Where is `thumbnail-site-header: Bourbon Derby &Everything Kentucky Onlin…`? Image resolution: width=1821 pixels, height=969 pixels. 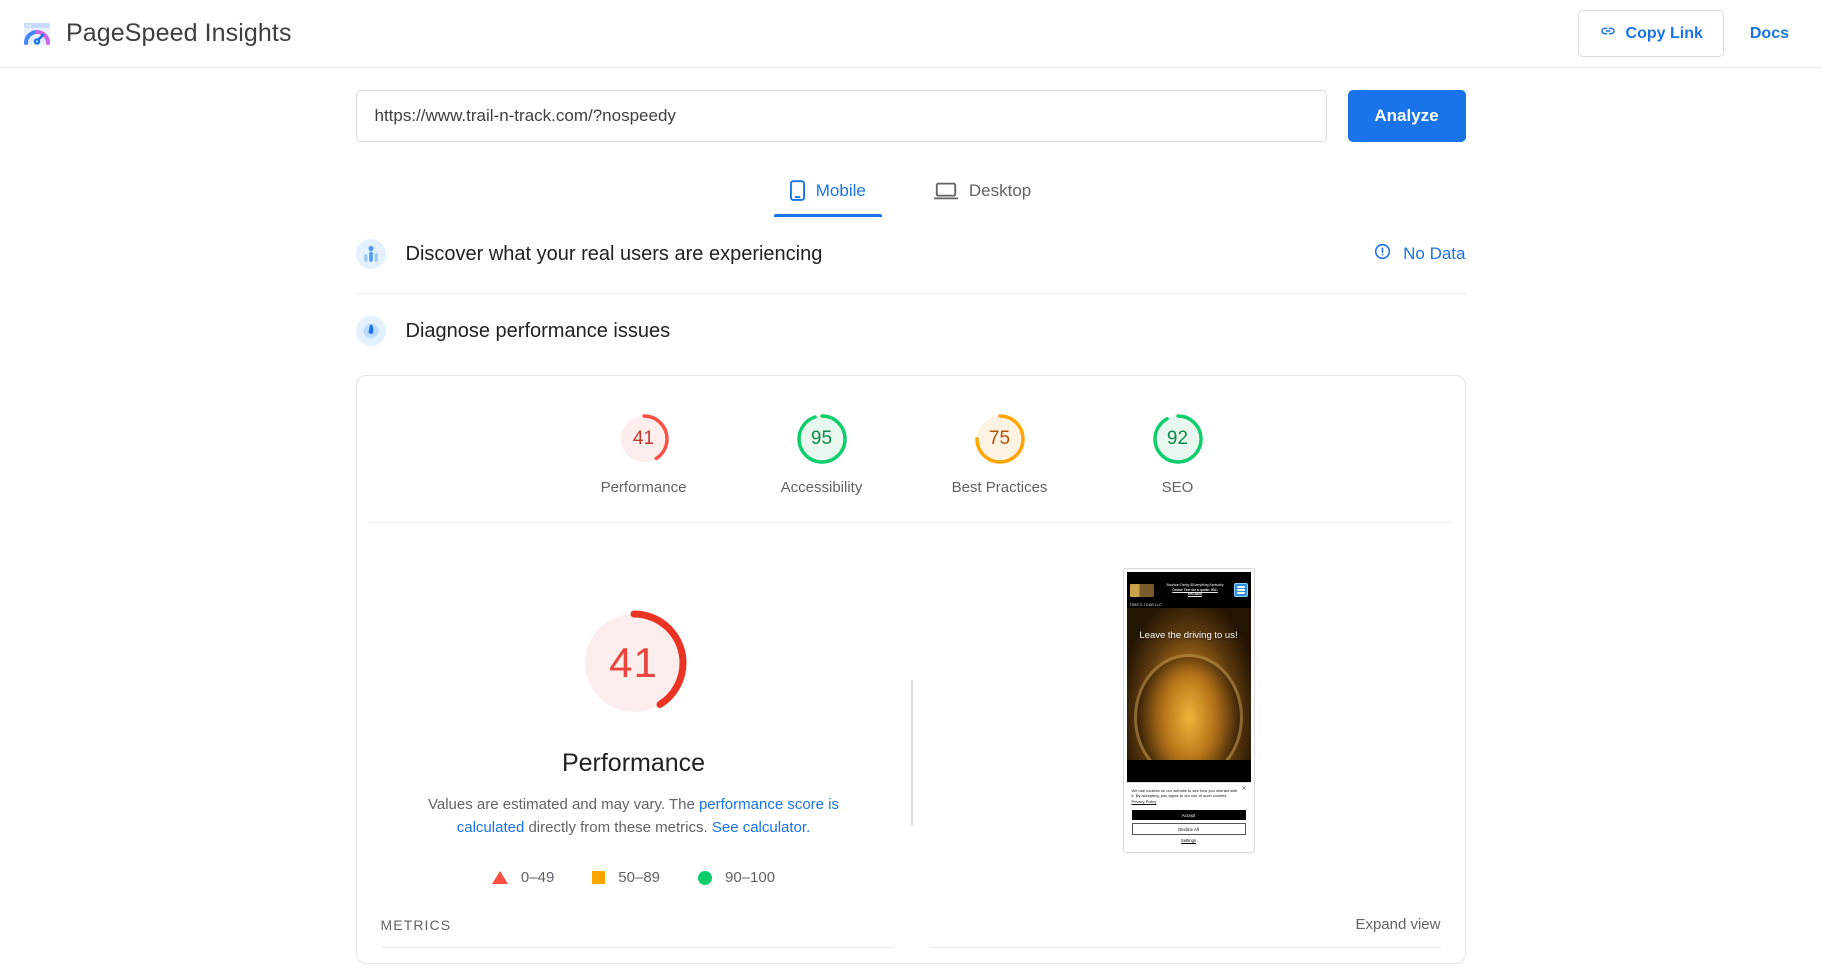 thumbnail-site-header: Bourbon Derby &Everything Kentucky Onlin… is located at coordinates (1188, 590).